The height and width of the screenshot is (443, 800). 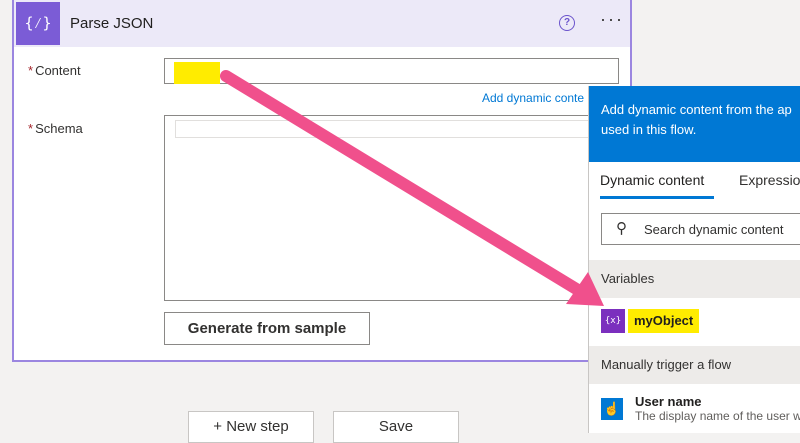 I want to click on save-button: Save, so click(x=396, y=427).